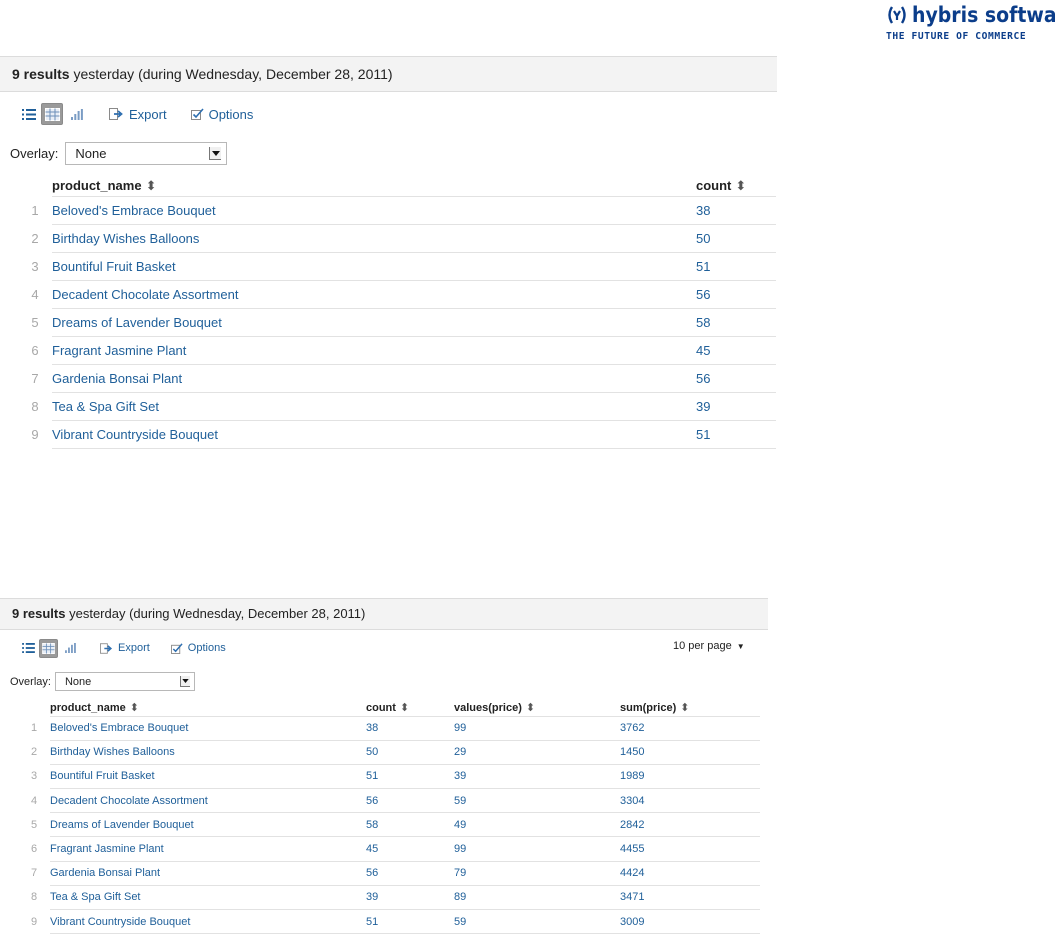  Describe the element at coordinates (897, 15) in the screenshot. I see `hybris-mark-icon` at that location.